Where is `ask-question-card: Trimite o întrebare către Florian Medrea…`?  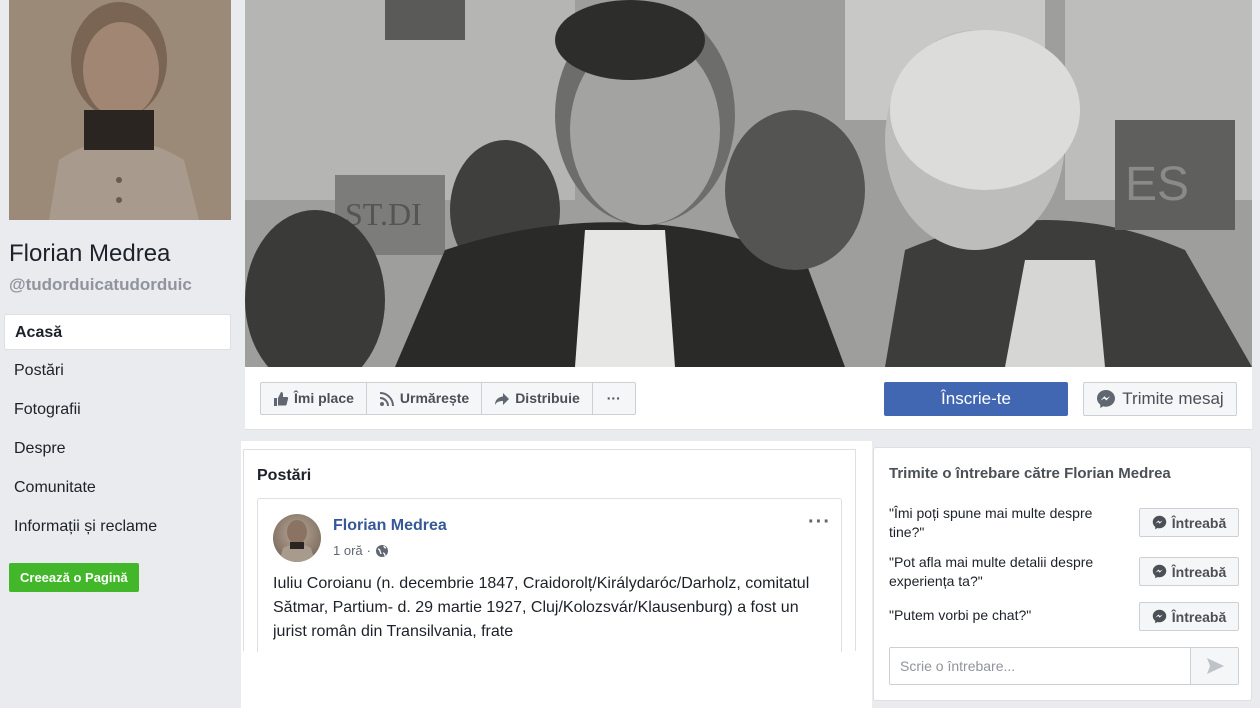
ask-question-card: Trimite o întrebare către Florian Medrea… is located at coordinates (1062, 574).